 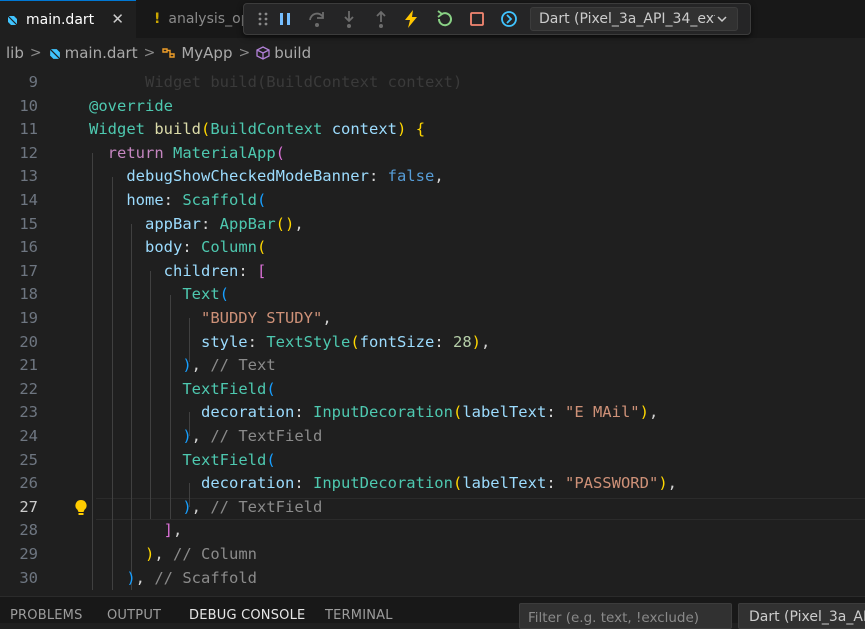 I want to click on breadcrumb-label: main.dart, so click(x=101, y=53).